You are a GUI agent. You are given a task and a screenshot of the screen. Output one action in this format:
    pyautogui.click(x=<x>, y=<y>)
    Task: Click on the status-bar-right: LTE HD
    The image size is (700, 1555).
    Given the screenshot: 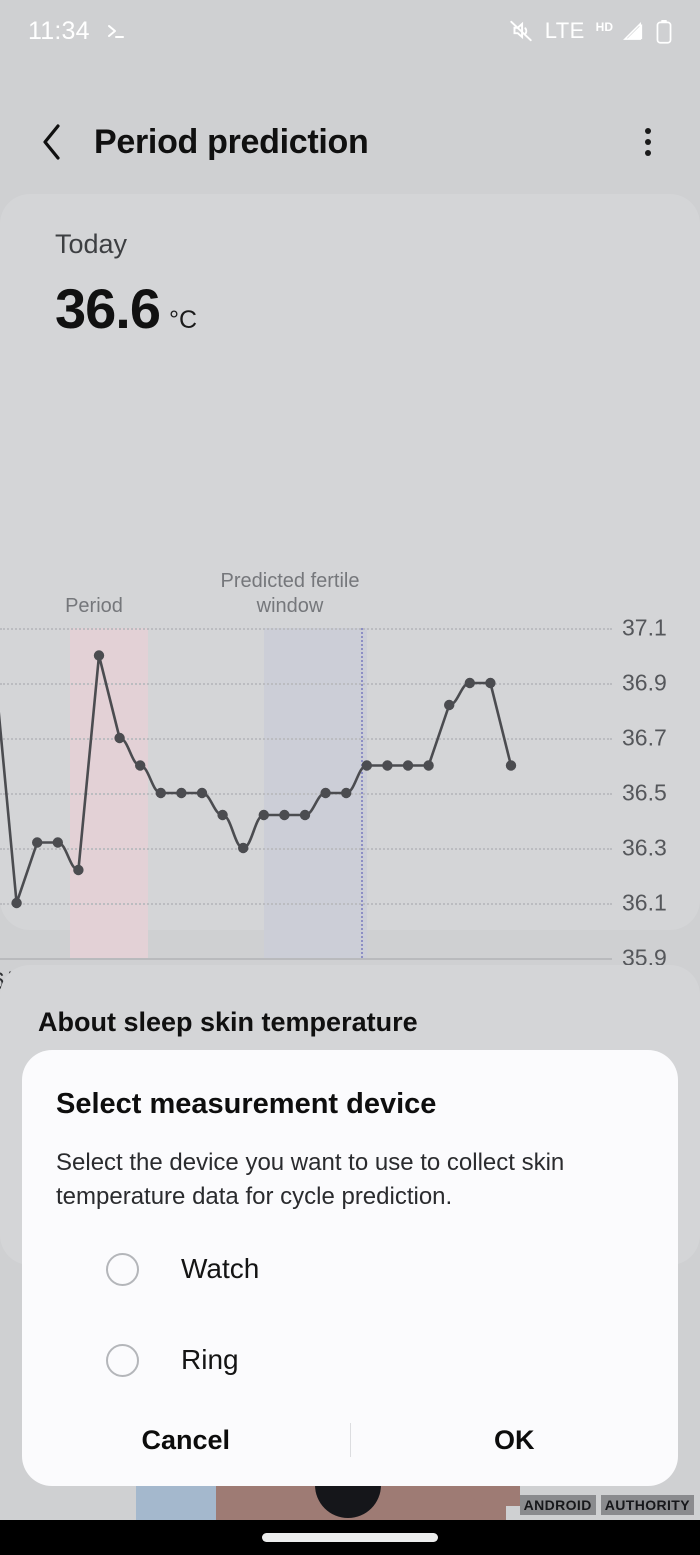 What is the action you would take?
    pyautogui.click(x=590, y=31)
    